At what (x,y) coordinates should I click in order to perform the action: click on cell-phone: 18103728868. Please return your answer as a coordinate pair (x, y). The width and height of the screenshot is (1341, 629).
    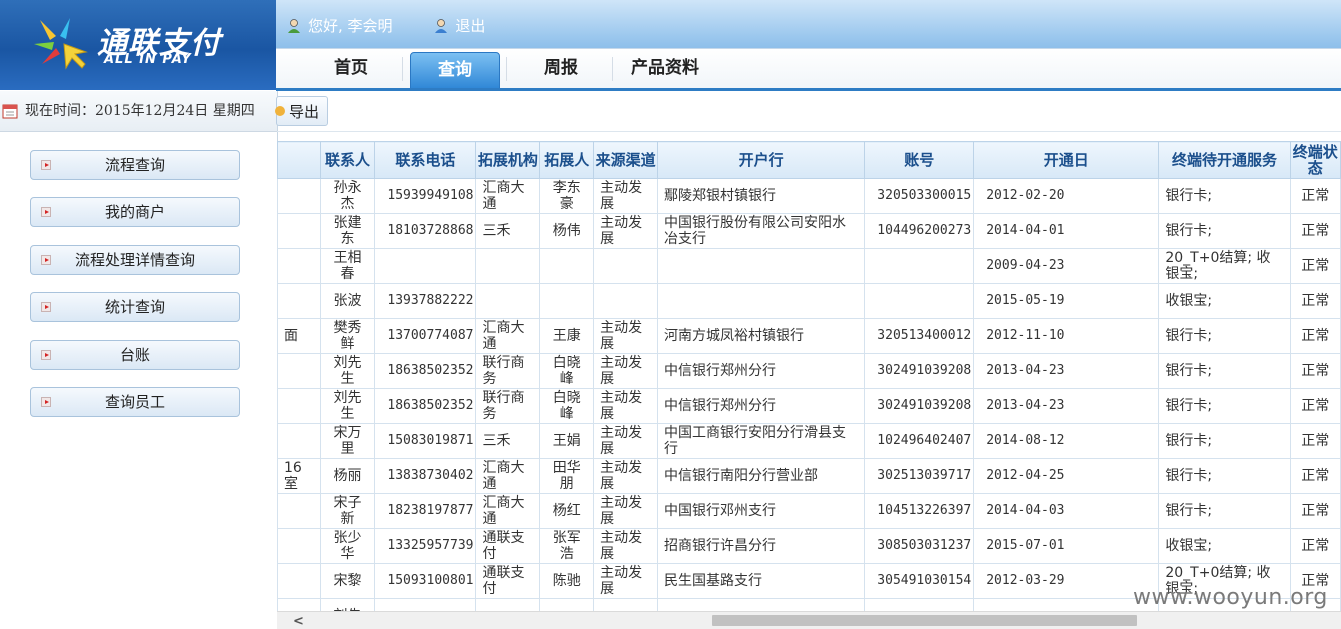
    Looking at the image, I should click on (425, 231).